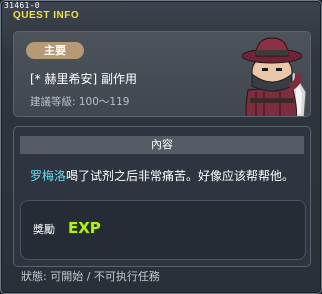  I want to click on quest-id: 31461-0, so click(22, 5).